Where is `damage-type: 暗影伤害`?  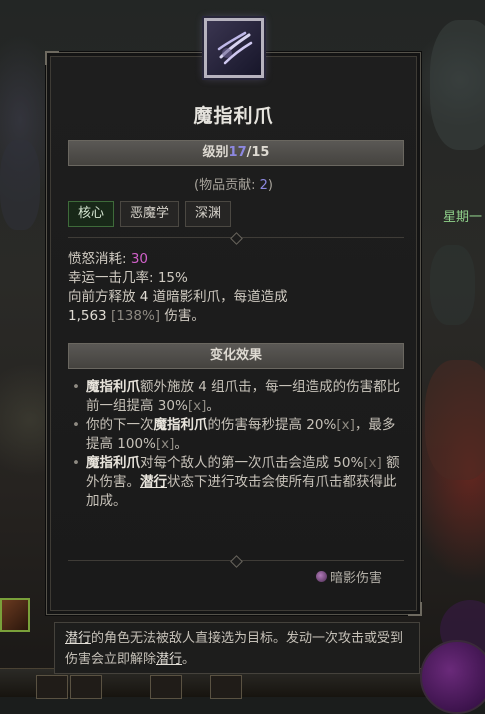
damage-type: 暗影伤害 is located at coordinates (349, 576).